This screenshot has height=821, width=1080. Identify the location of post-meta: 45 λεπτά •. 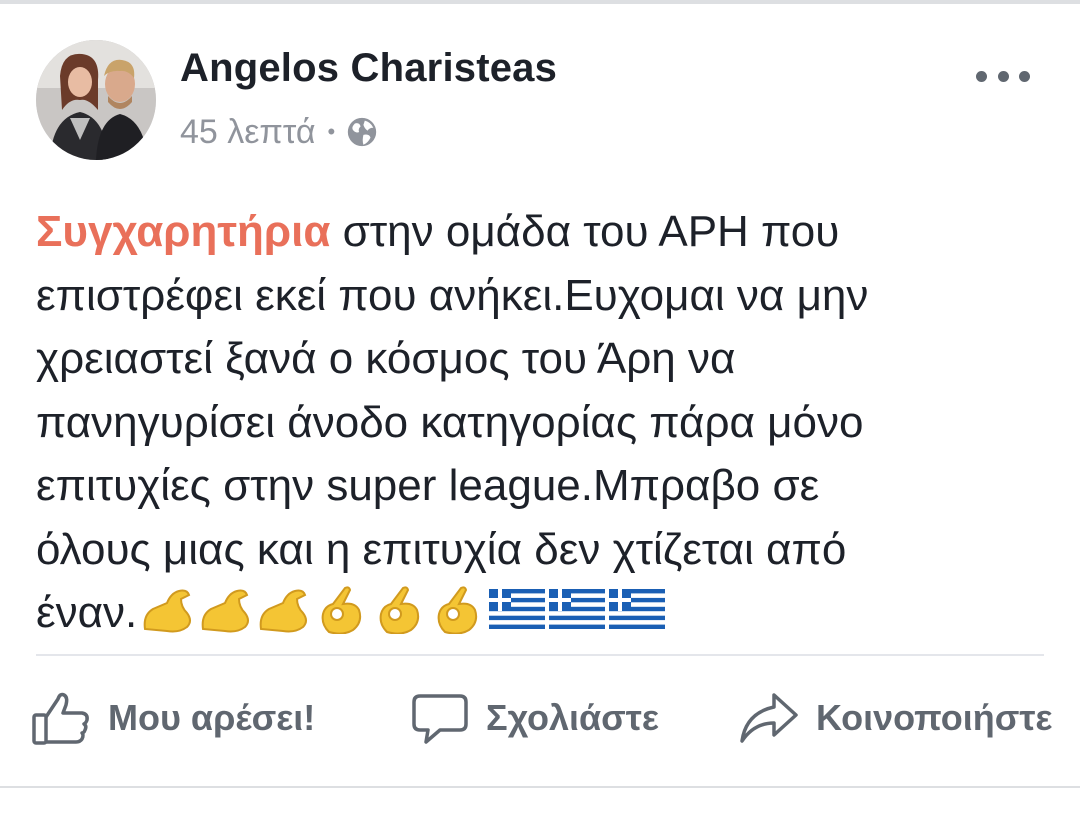
(279, 132).